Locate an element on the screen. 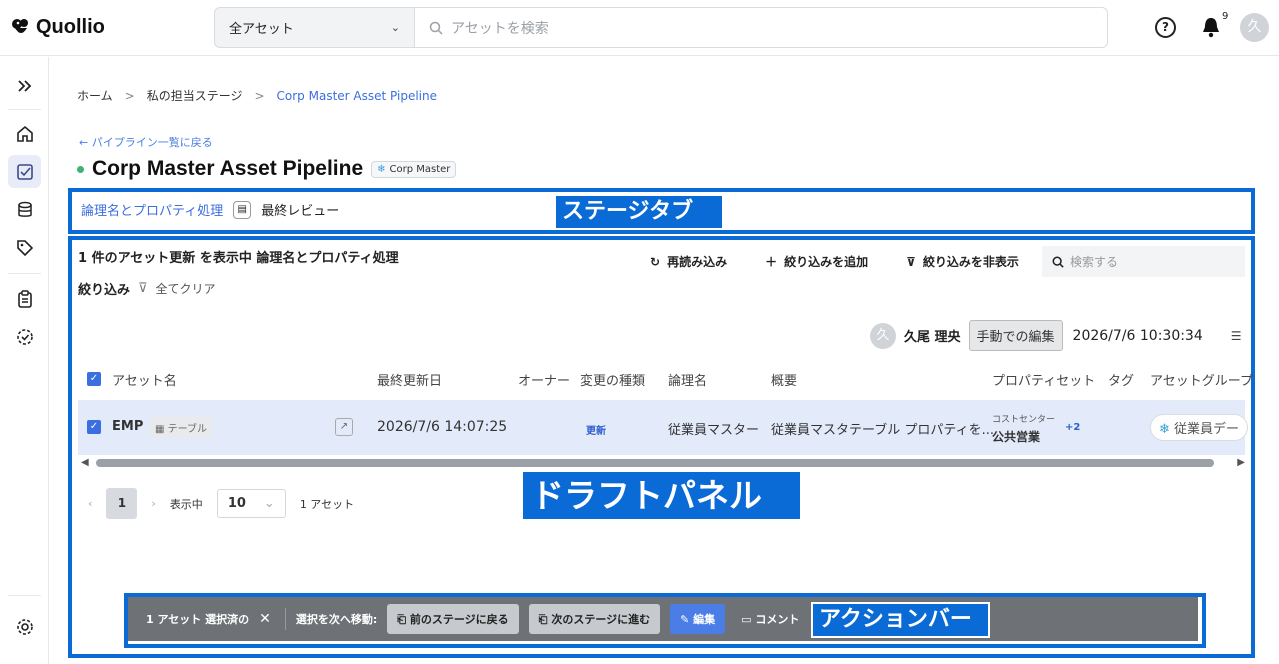 The width and height of the screenshot is (1279, 664). column-change-type: 変更の種類 is located at coordinates (612, 379).